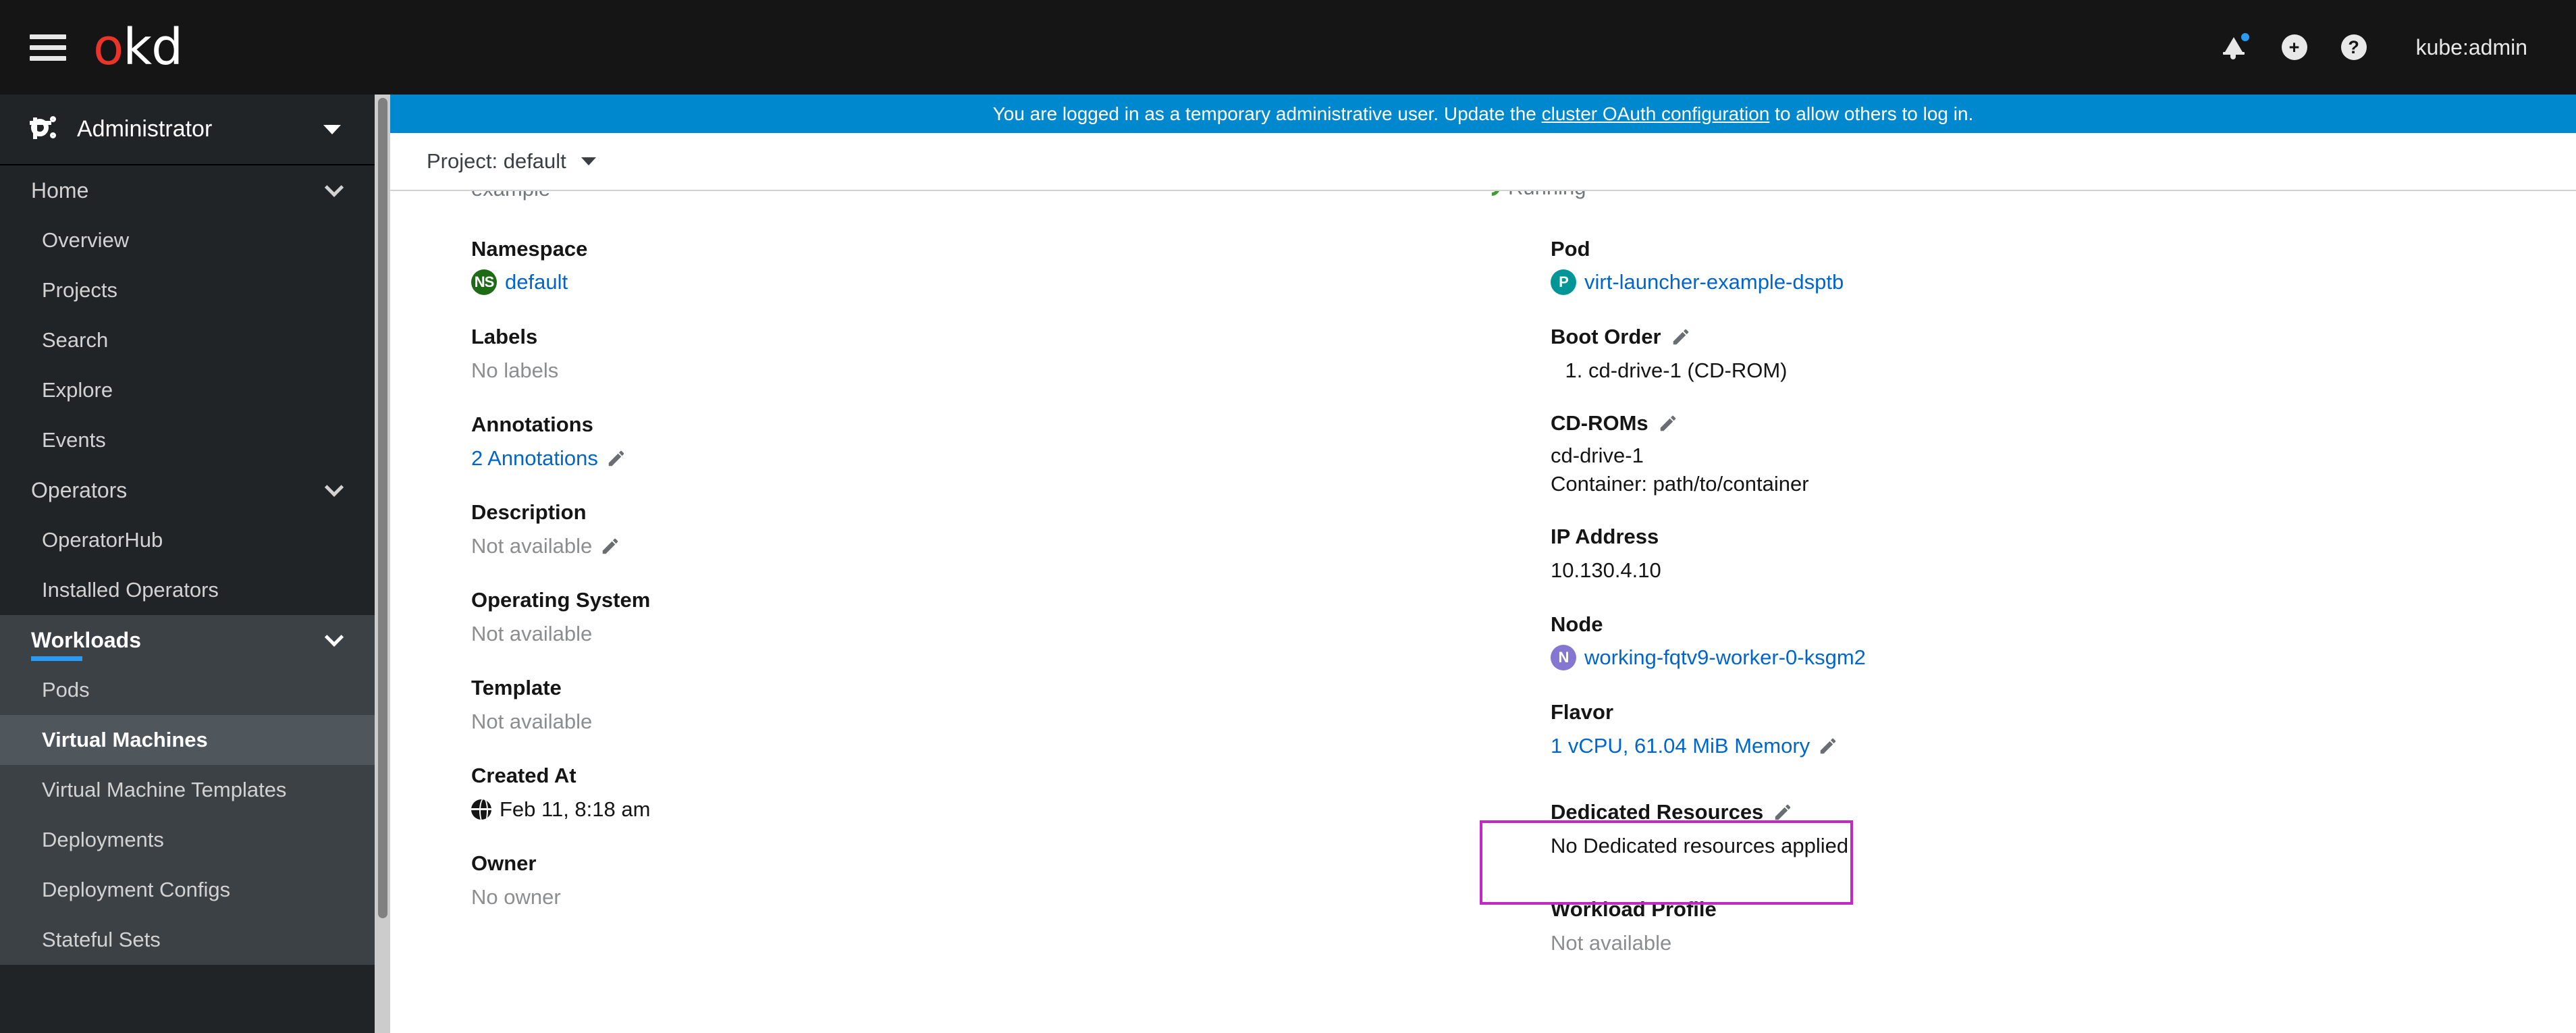 Image resolution: width=2576 pixels, height=1033 pixels. I want to click on sidebar-item-virtual-machines: Virtual Machines, so click(187, 740).